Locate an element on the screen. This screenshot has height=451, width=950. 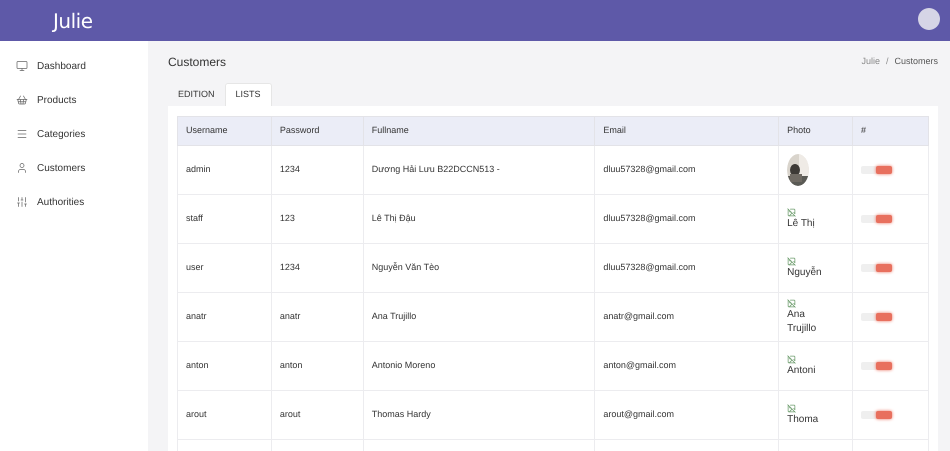
column-header: Username is located at coordinates (225, 131).